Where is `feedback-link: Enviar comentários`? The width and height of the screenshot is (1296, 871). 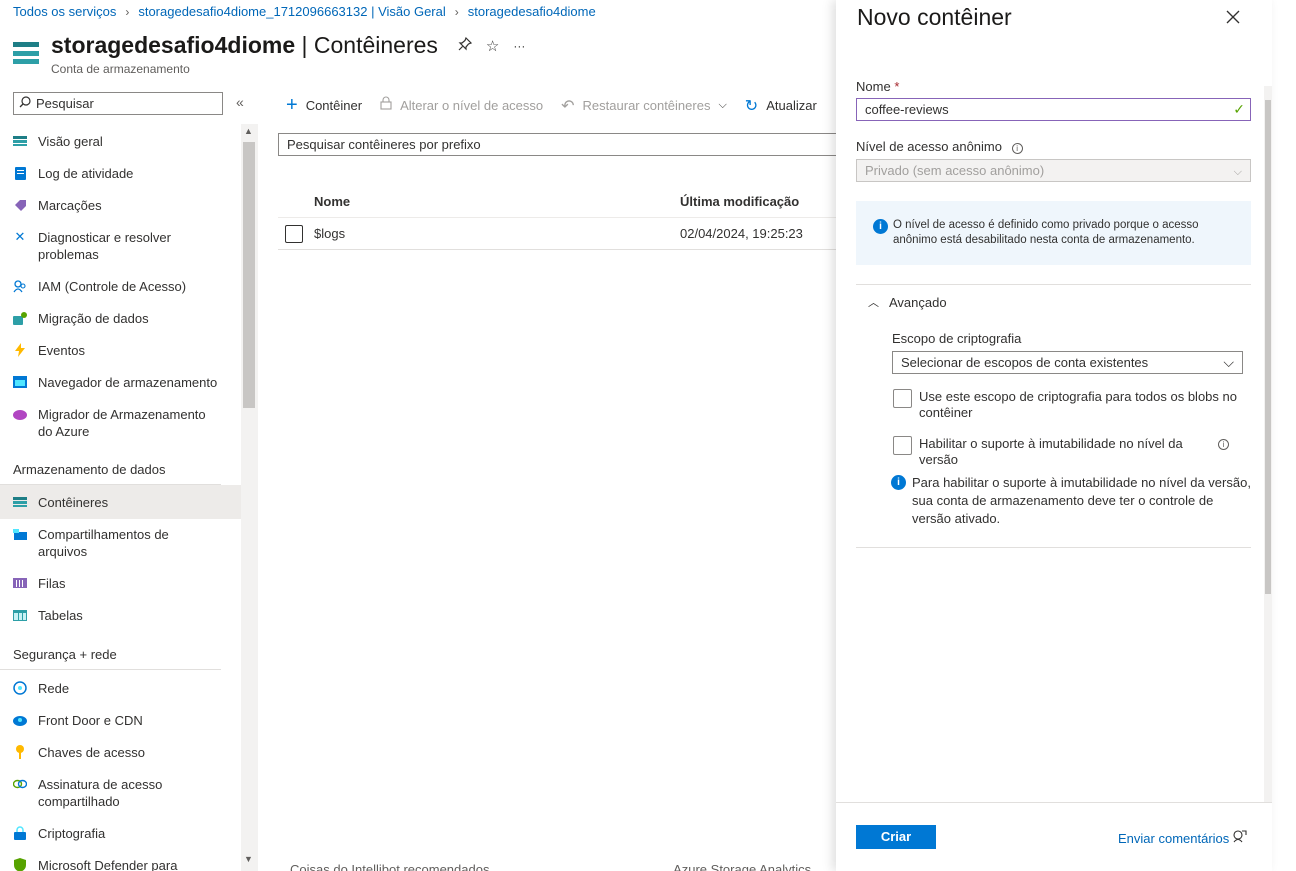 feedback-link: Enviar comentários is located at coordinates (1182, 838).